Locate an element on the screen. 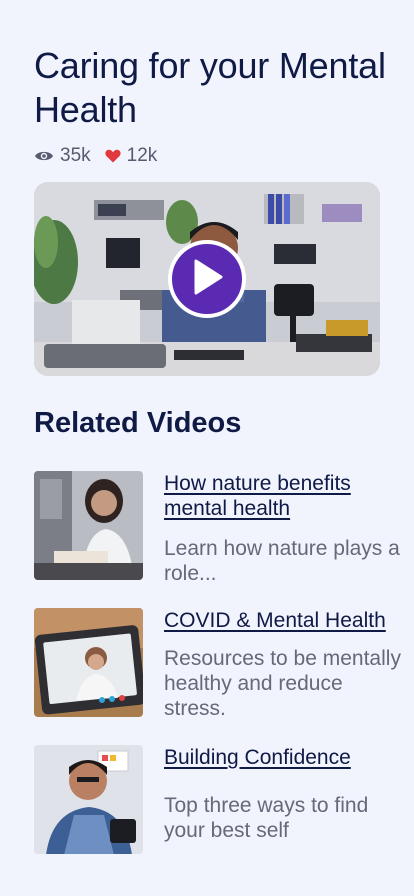 Image resolution: width=414 pixels, height=896 pixels. likes-stat: 12k is located at coordinates (131, 156).